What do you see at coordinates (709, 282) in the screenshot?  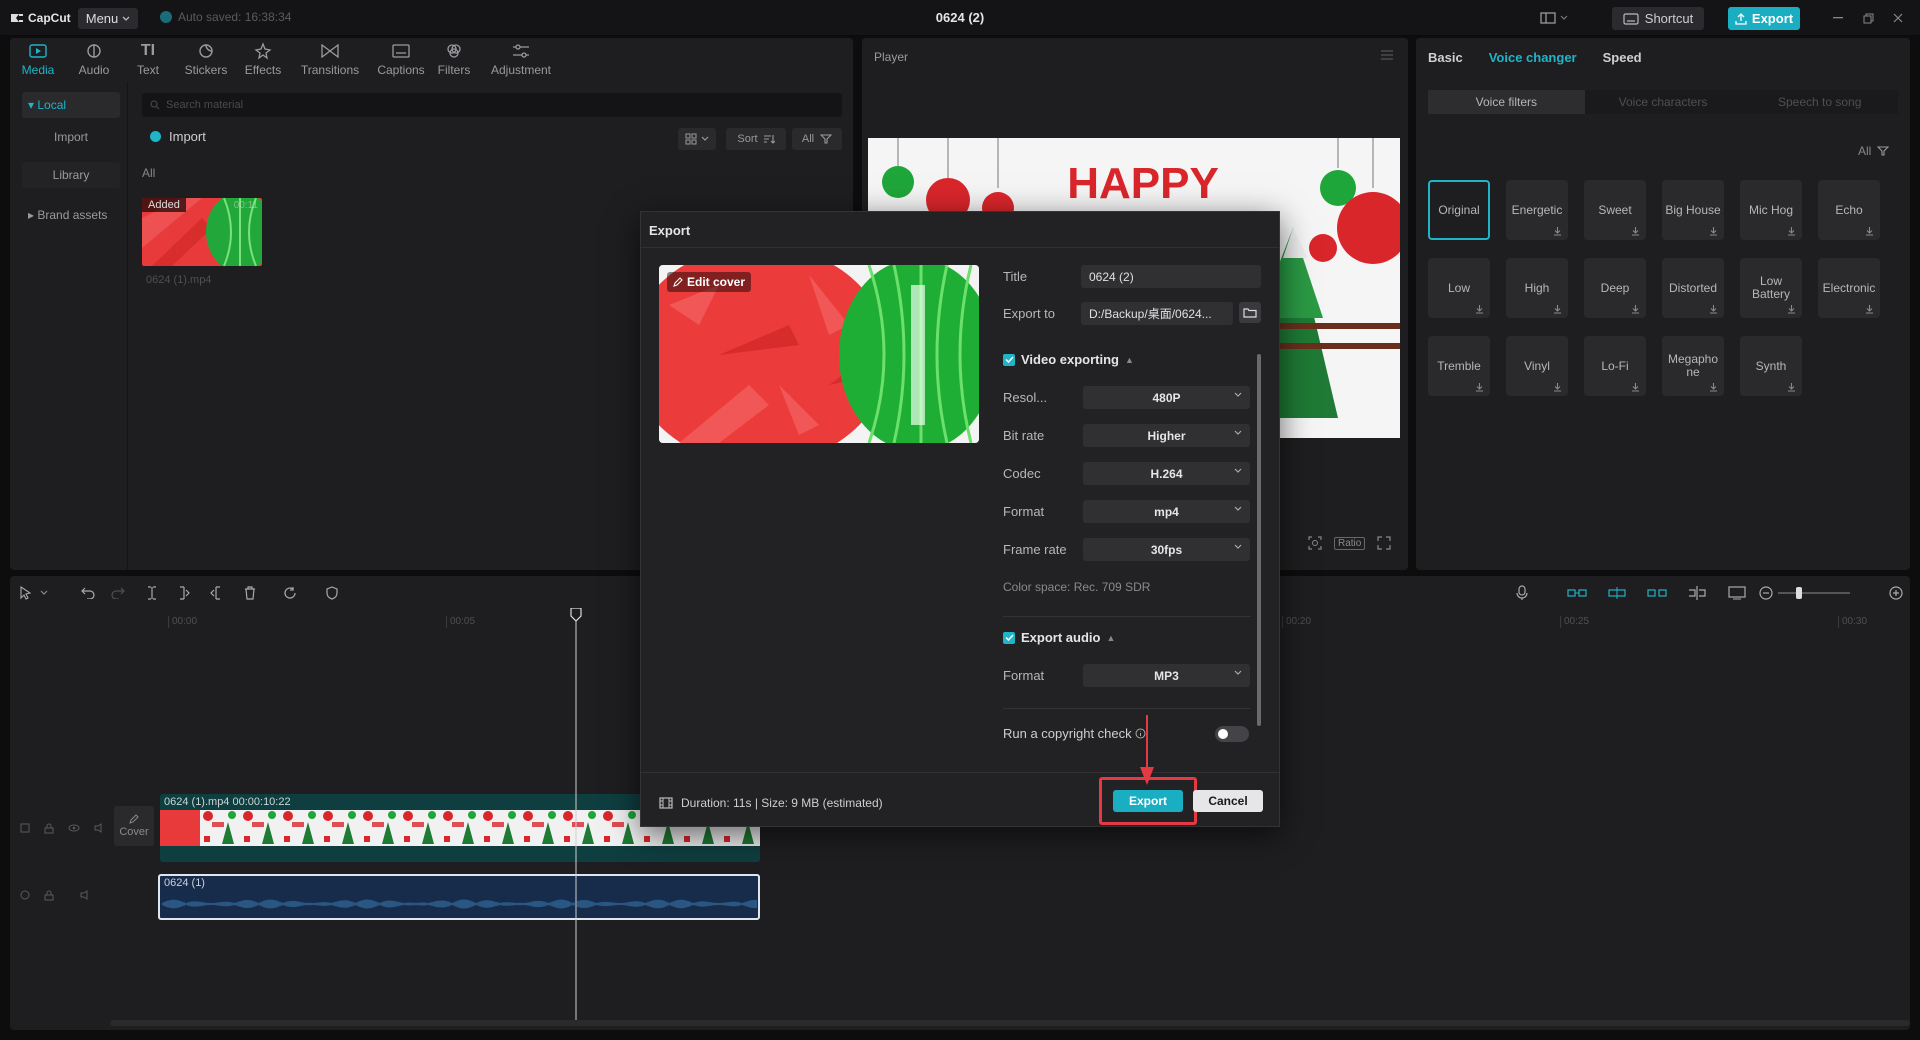 I see `edit-cover-button: Edit cover` at bounding box center [709, 282].